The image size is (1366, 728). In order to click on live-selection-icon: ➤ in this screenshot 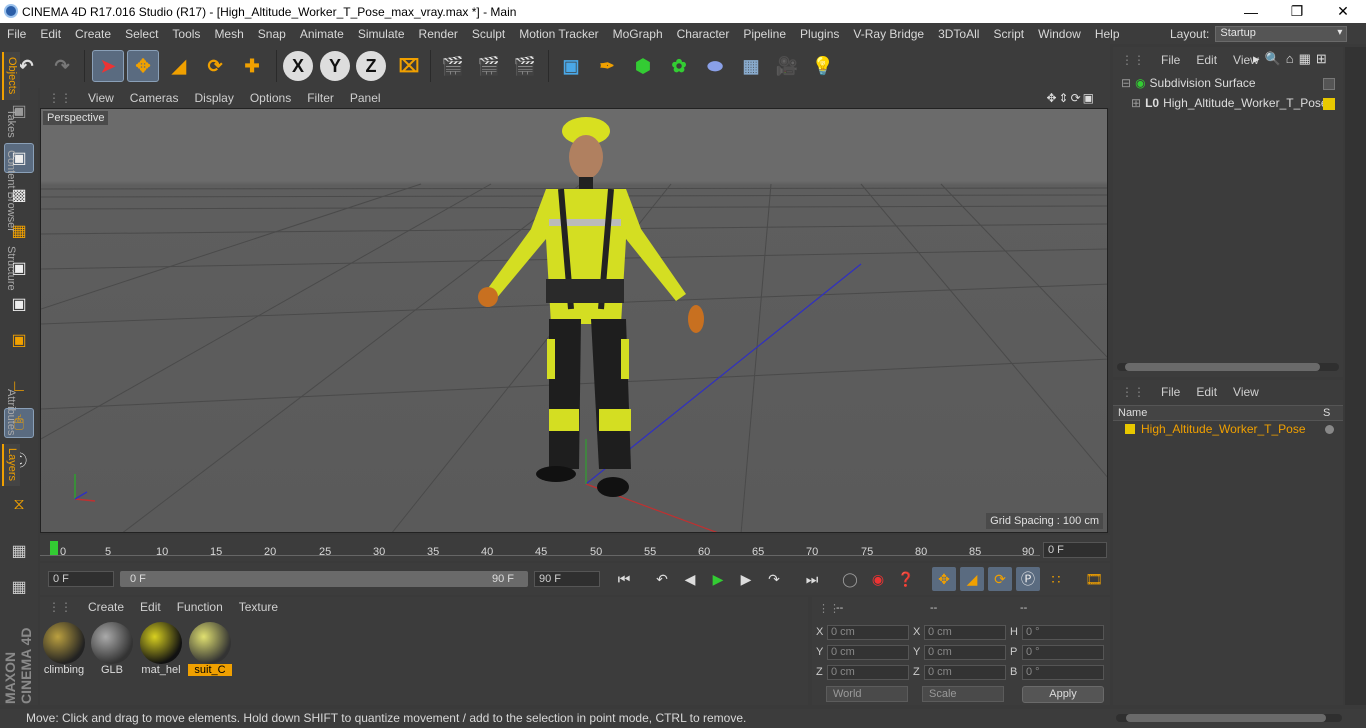, I will do `click(108, 66)`.